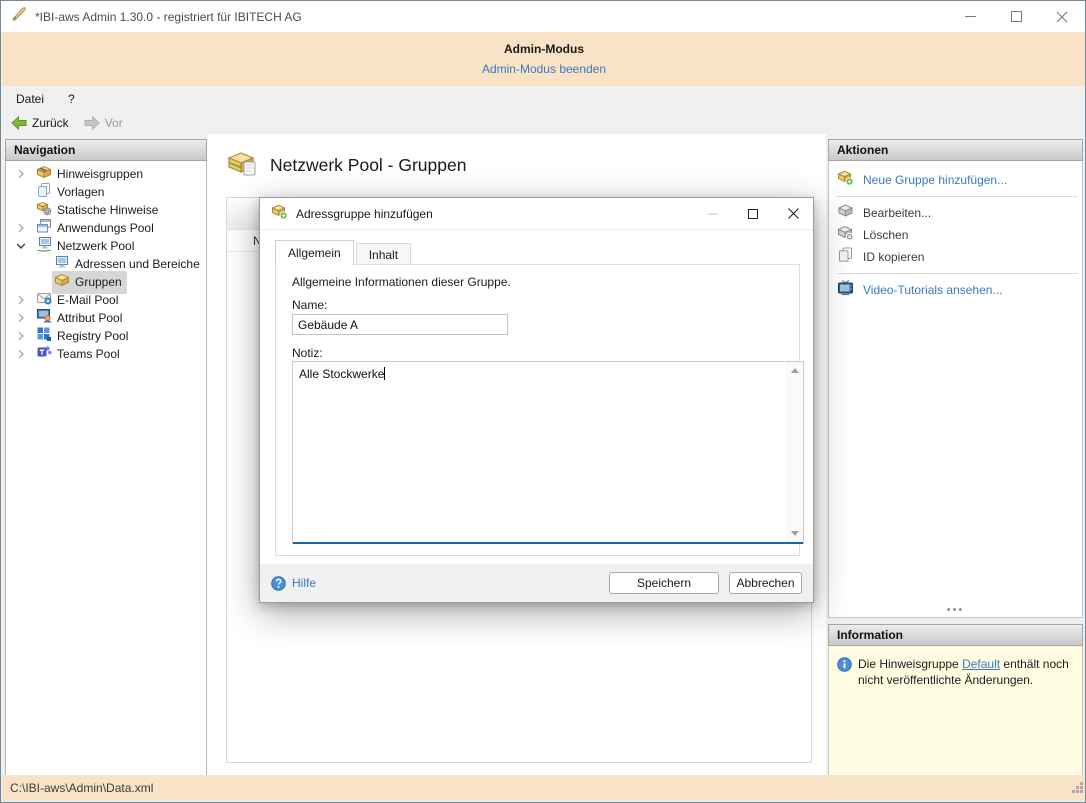 The width and height of the screenshot is (1086, 803). What do you see at coordinates (713, 214) in the screenshot?
I see `dialog-minimize-button` at bounding box center [713, 214].